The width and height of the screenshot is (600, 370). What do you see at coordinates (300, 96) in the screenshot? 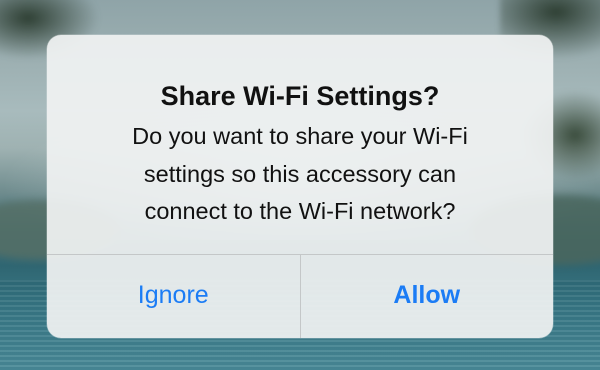
I see `alert-title: Share Wi-Fi Settings?` at bounding box center [300, 96].